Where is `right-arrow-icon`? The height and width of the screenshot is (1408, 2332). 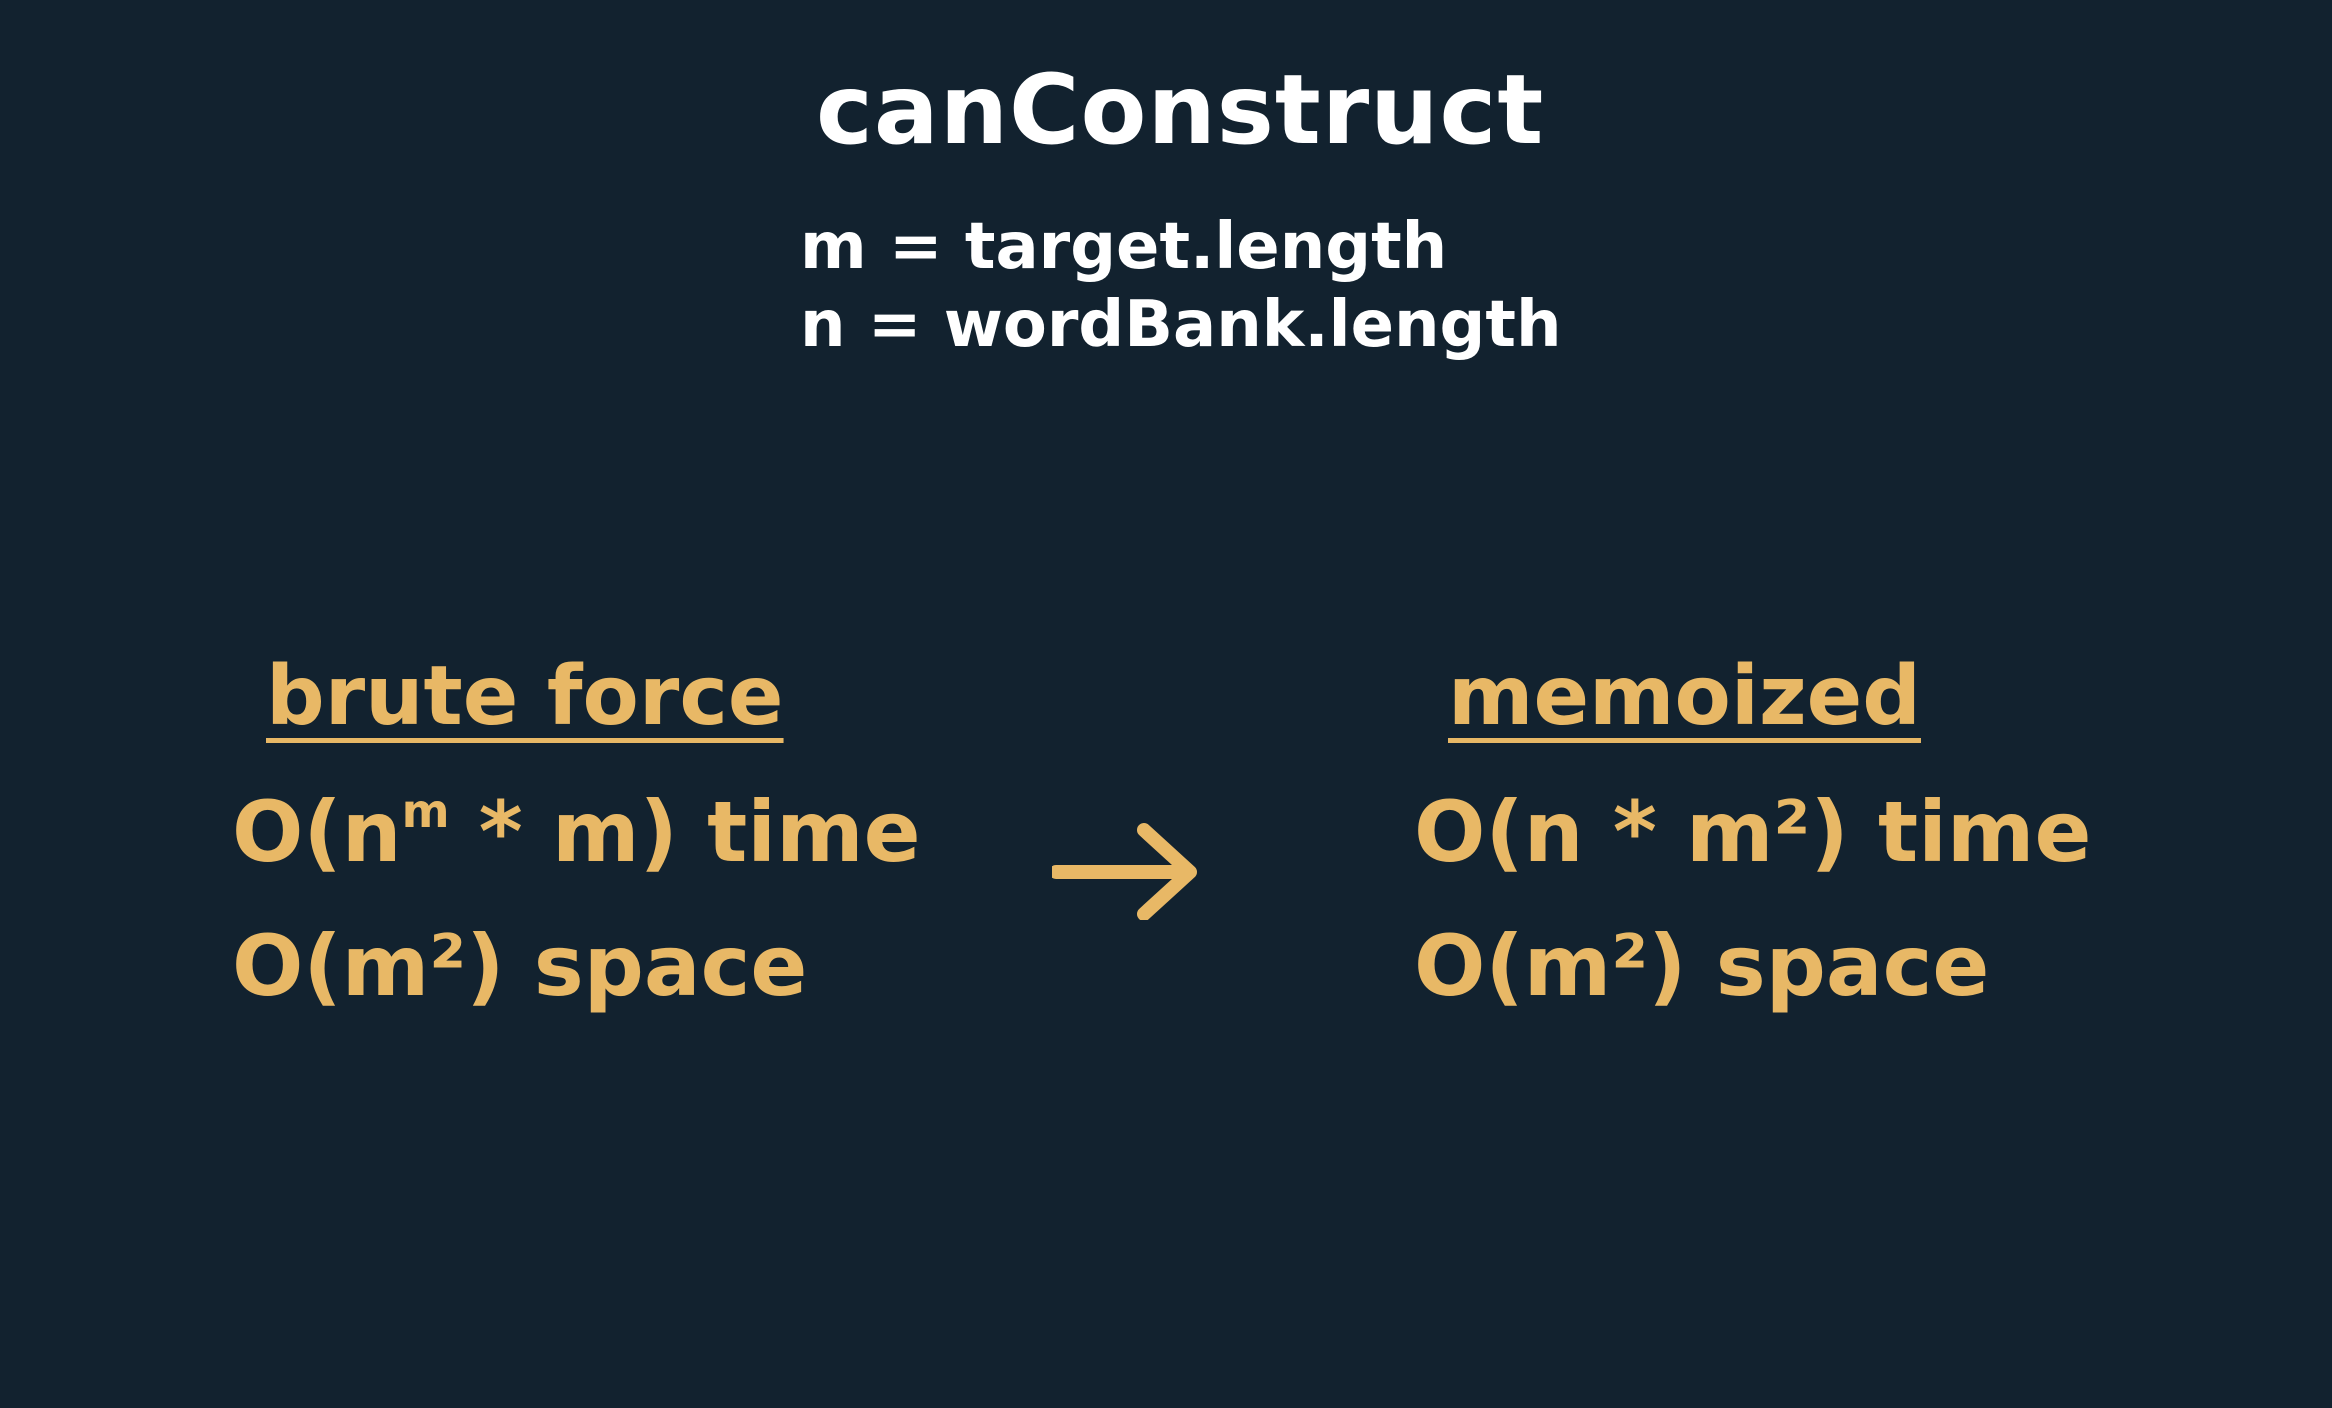
right-arrow-icon is located at coordinates (1124, 871).